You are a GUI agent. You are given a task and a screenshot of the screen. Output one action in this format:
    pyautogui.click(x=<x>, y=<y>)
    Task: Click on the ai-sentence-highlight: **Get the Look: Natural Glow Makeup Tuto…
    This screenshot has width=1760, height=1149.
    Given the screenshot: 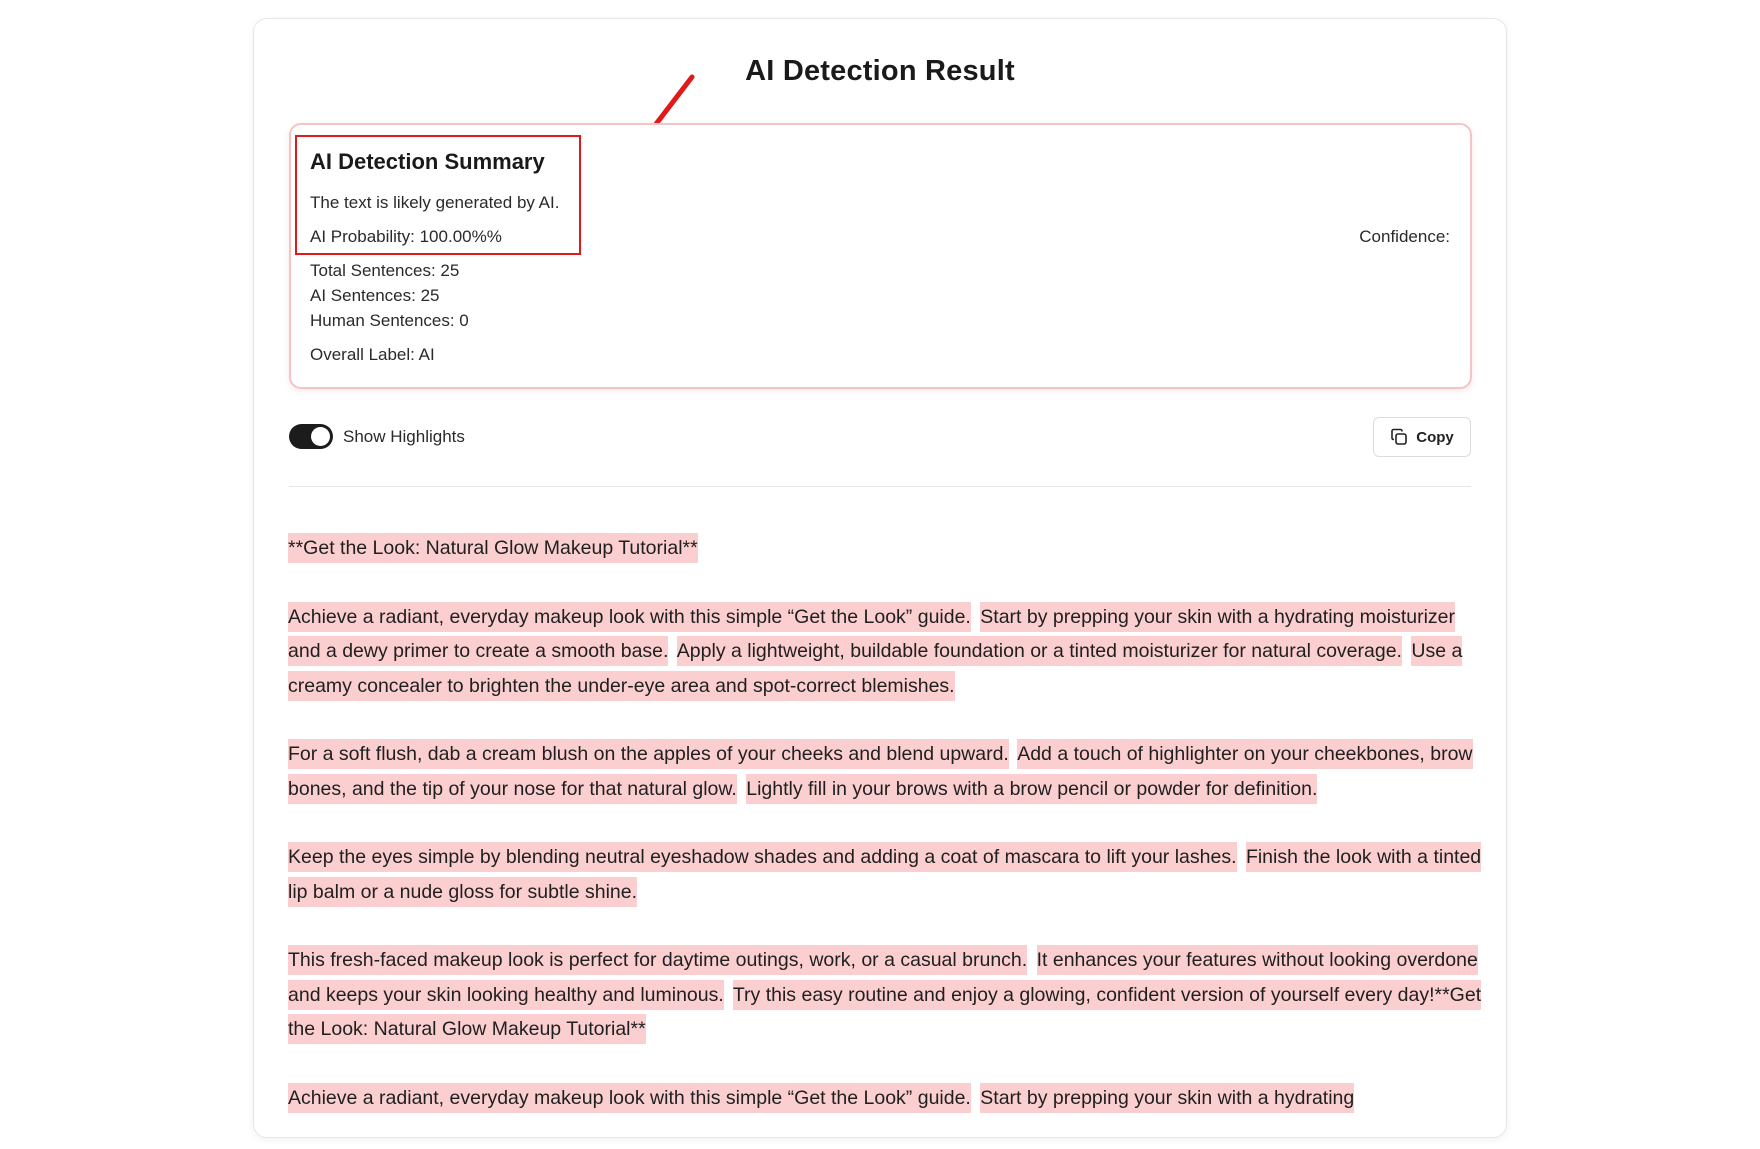 What is the action you would take?
    pyautogui.click(x=493, y=548)
    